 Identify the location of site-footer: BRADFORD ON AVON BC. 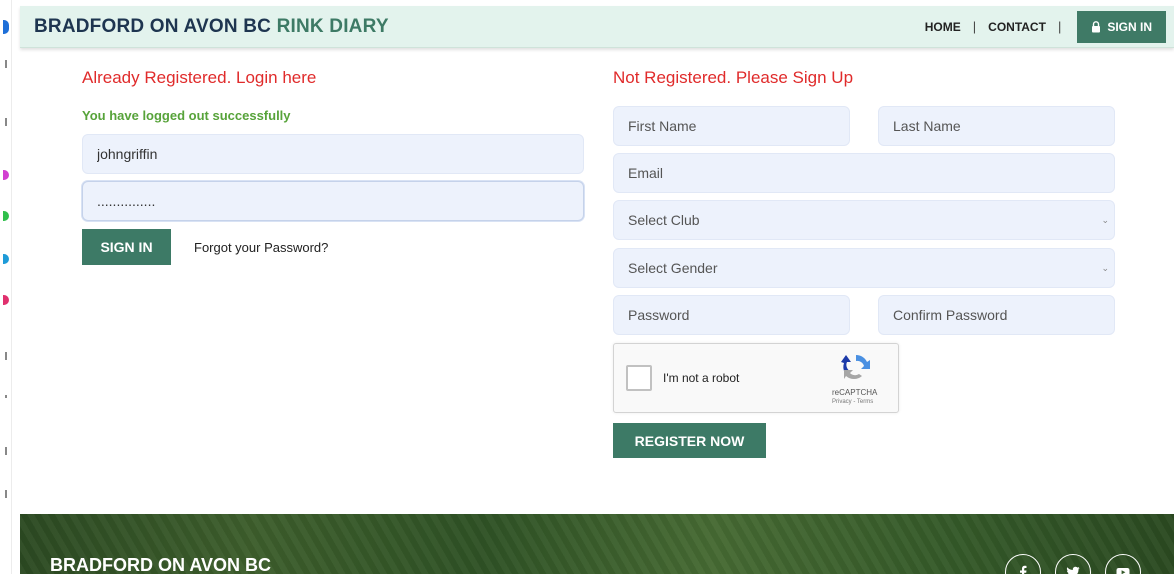
(597, 544).